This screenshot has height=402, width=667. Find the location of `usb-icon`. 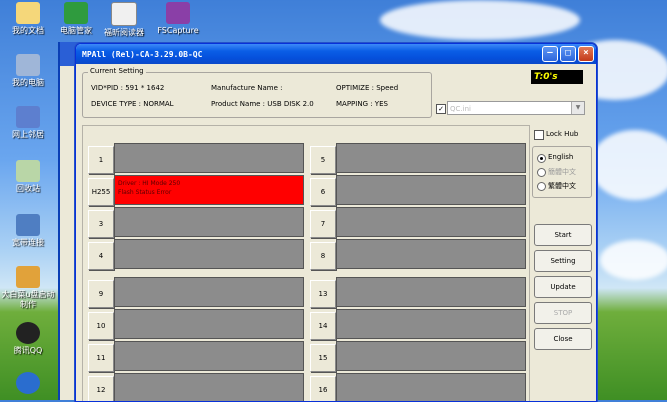

usb-icon is located at coordinates (28, 277).